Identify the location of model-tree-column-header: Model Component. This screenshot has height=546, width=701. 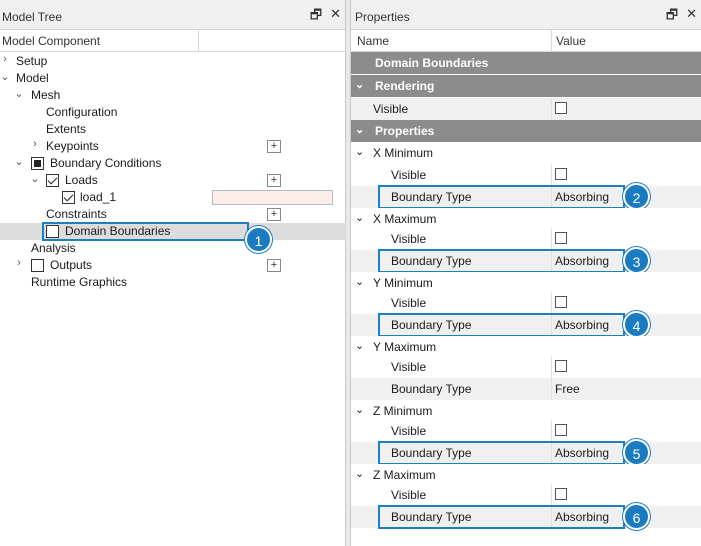
(172, 41).